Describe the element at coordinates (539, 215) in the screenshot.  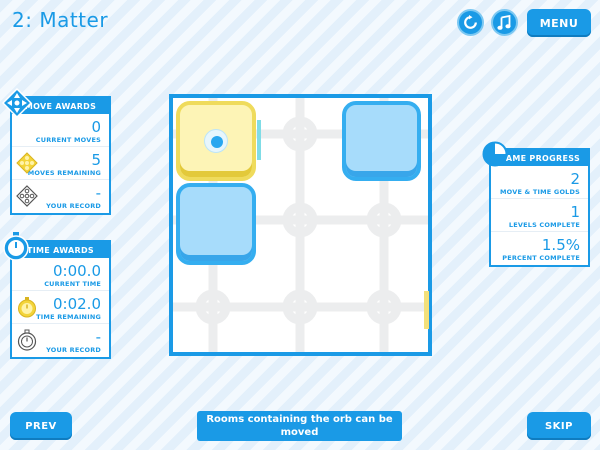
I see `levels-row: 1 LEVELS COMPLETE` at that location.